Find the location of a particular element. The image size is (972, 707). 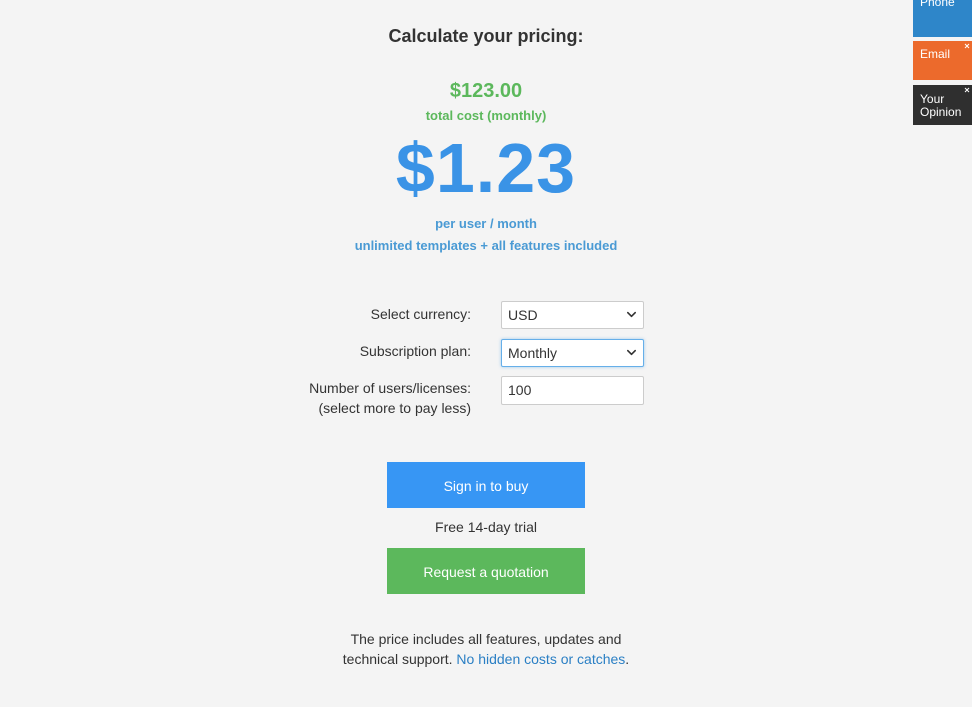

currency-select-value: USD is located at coordinates (523, 315).